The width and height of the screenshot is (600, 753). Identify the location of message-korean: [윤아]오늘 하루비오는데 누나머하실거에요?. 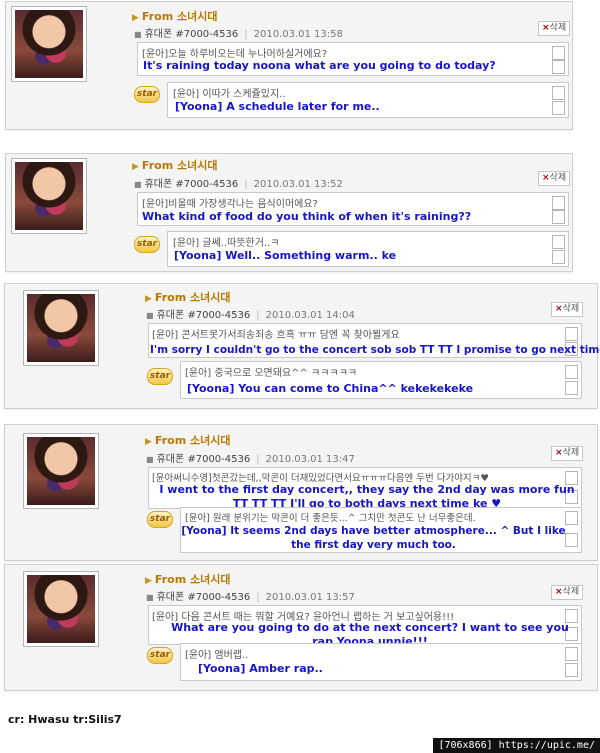
(235, 54).